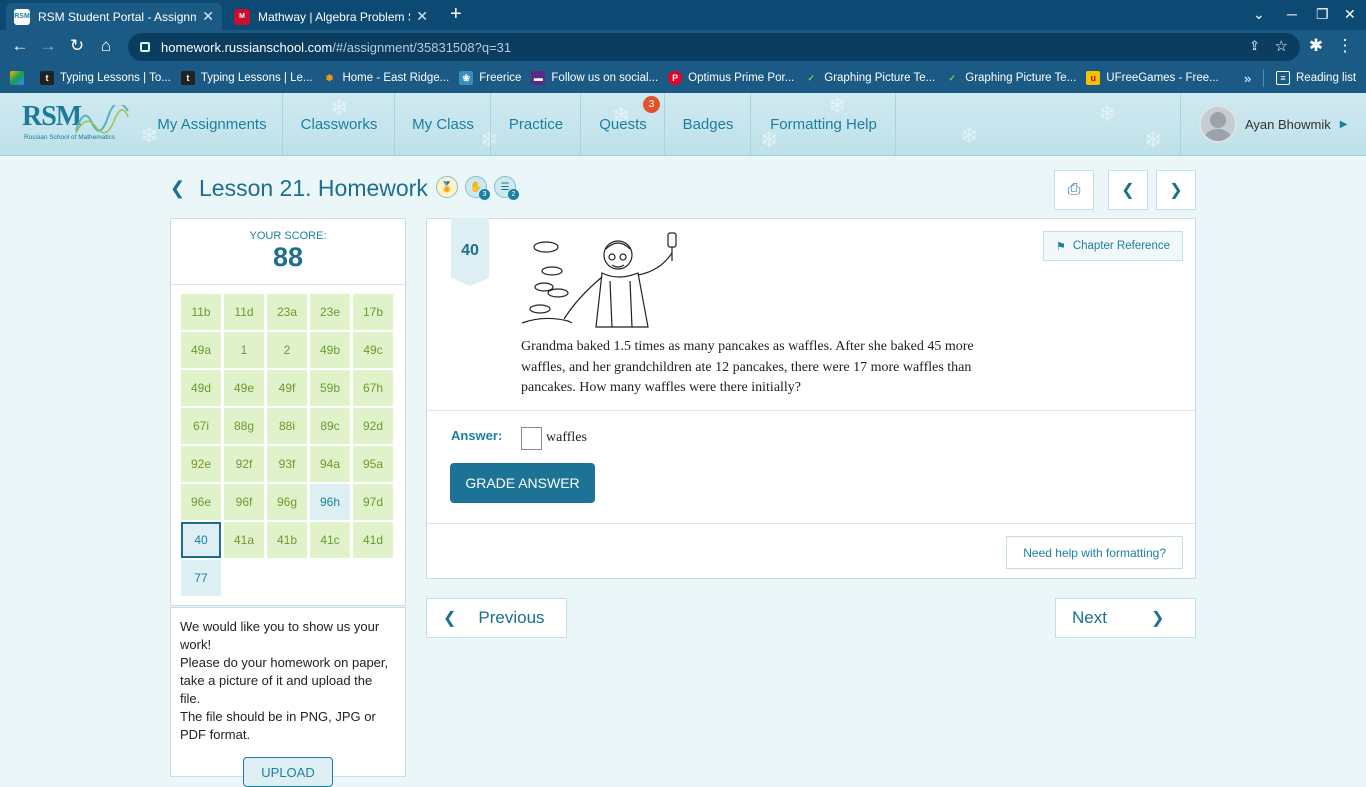  I want to click on tab-search-icon: ⌄, so click(1259, 14).